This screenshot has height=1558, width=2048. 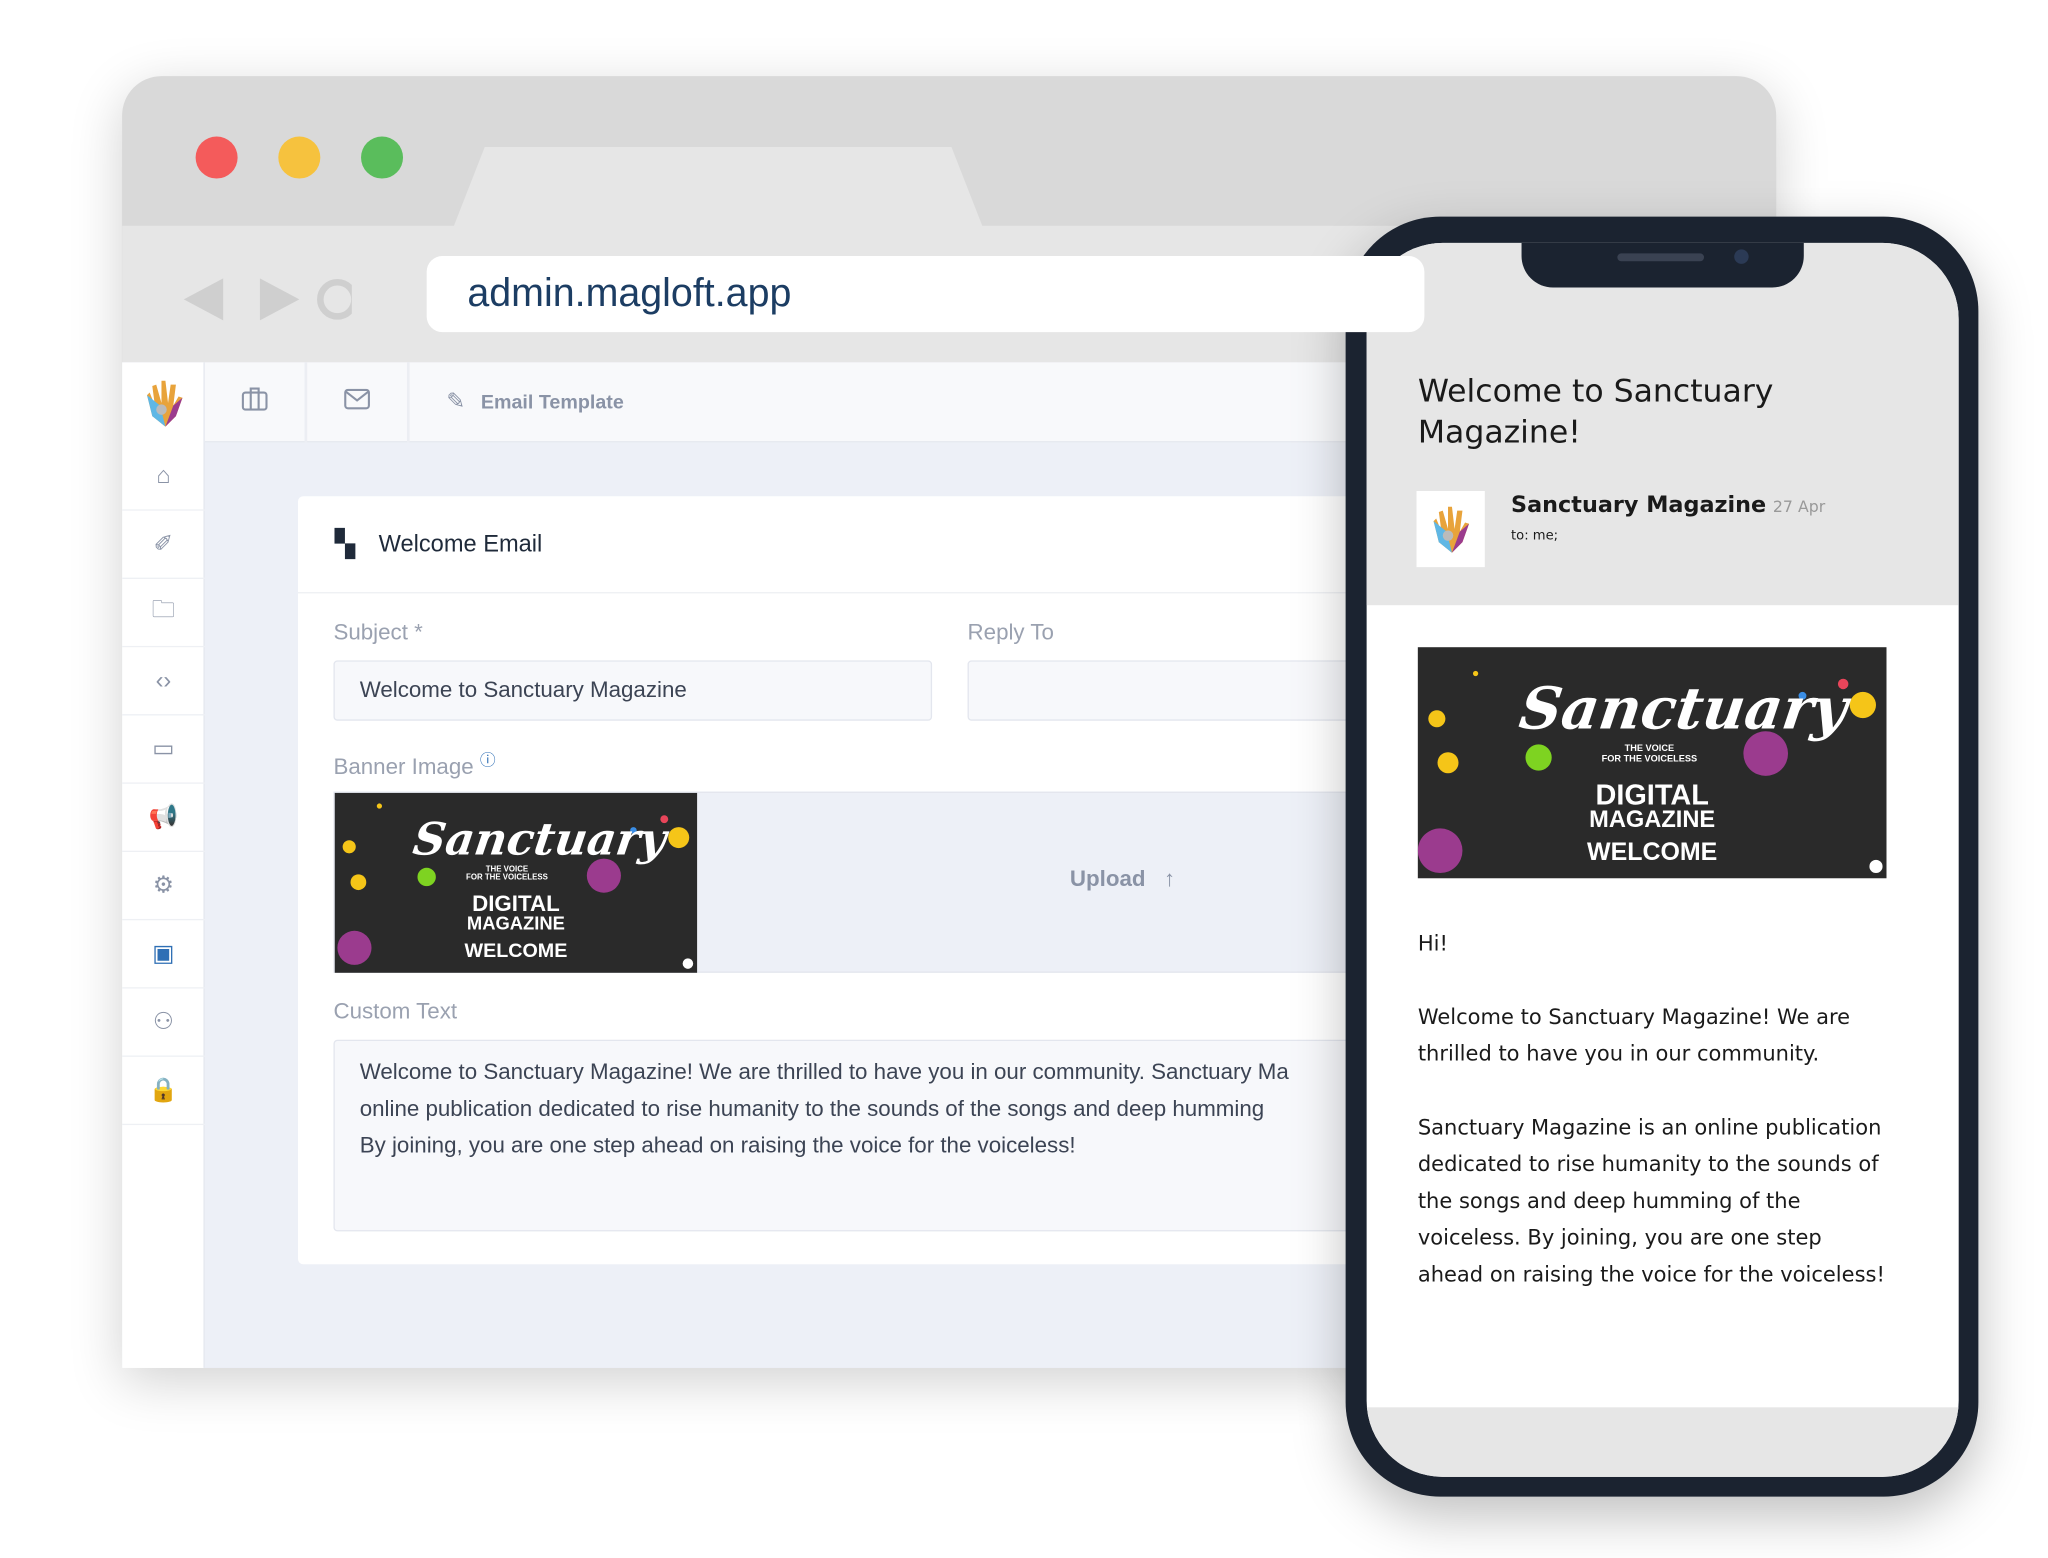 I want to click on sidebar-item-lock: 🔒, so click(x=163, y=1091).